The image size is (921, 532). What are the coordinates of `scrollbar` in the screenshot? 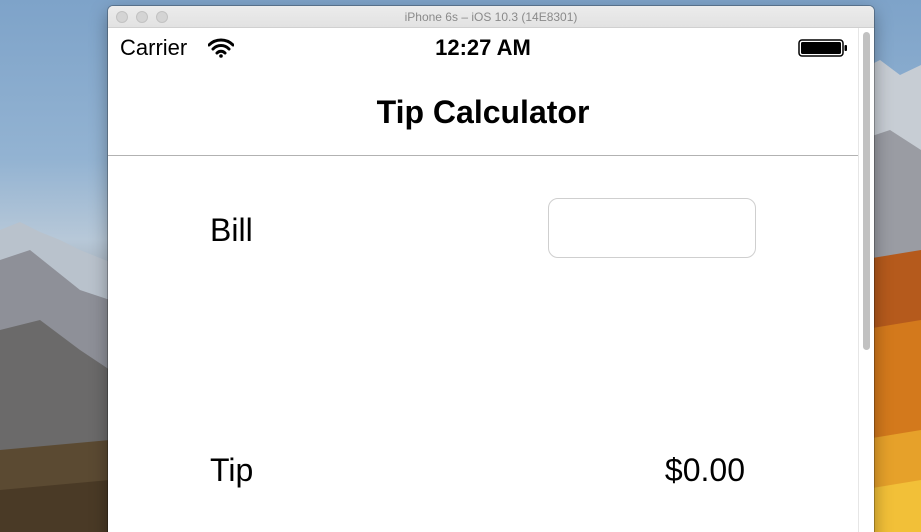 It's located at (866, 280).